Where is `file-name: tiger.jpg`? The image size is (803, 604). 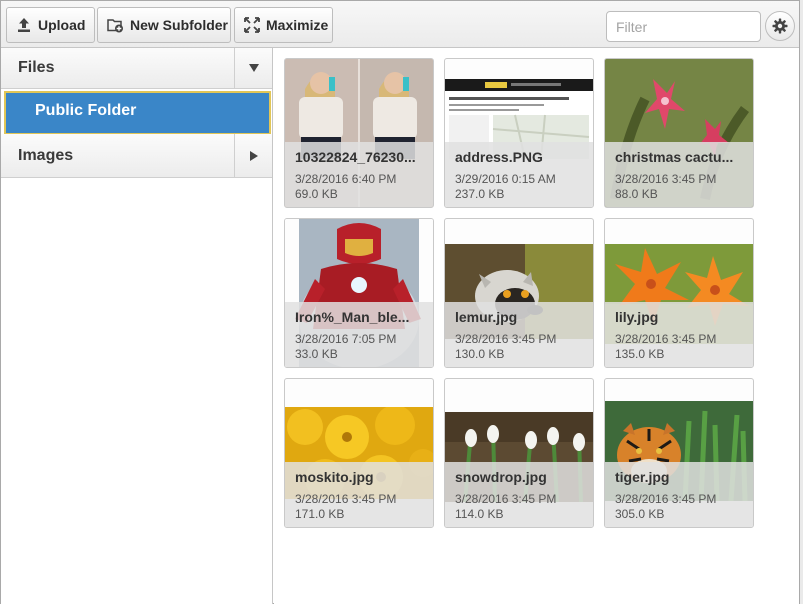
file-name: tiger.jpg is located at coordinates (642, 477).